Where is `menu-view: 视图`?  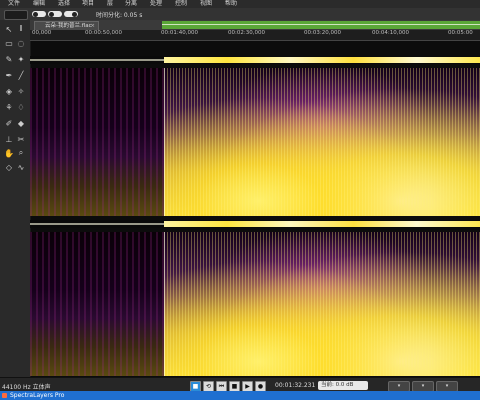 menu-view: 视图 is located at coordinates (206, 4).